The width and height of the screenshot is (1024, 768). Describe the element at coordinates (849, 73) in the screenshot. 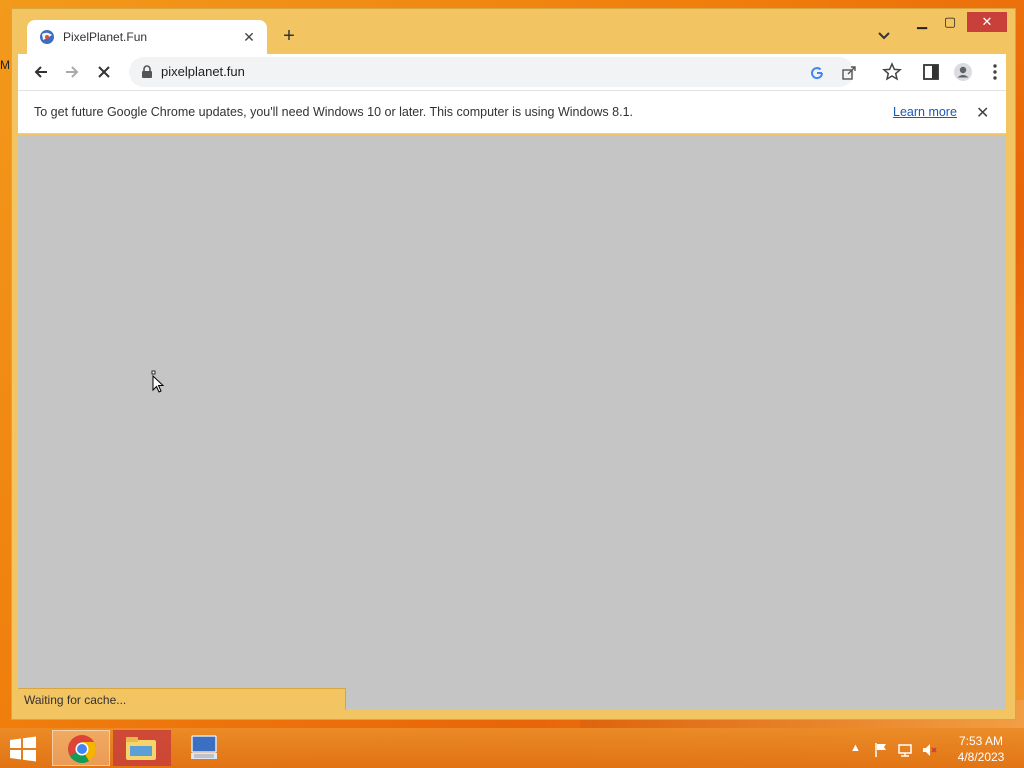

I see `share-icon` at that location.